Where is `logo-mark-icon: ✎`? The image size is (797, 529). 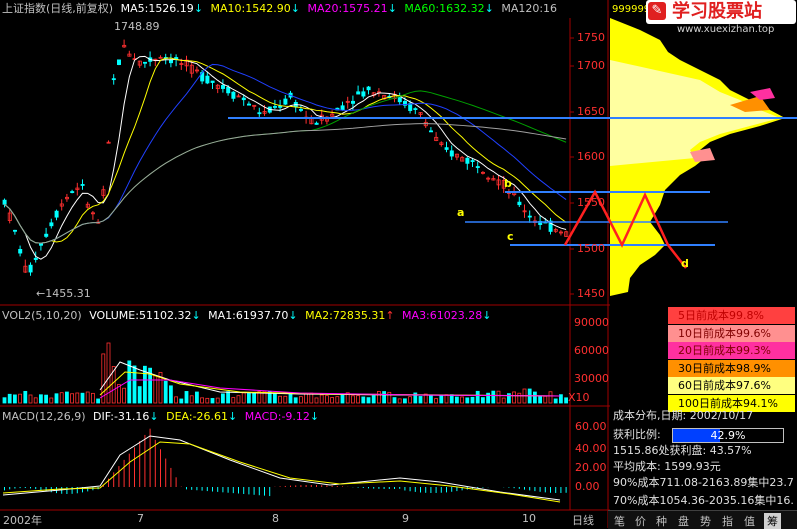 logo-mark-icon: ✎ is located at coordinates (657, 11).